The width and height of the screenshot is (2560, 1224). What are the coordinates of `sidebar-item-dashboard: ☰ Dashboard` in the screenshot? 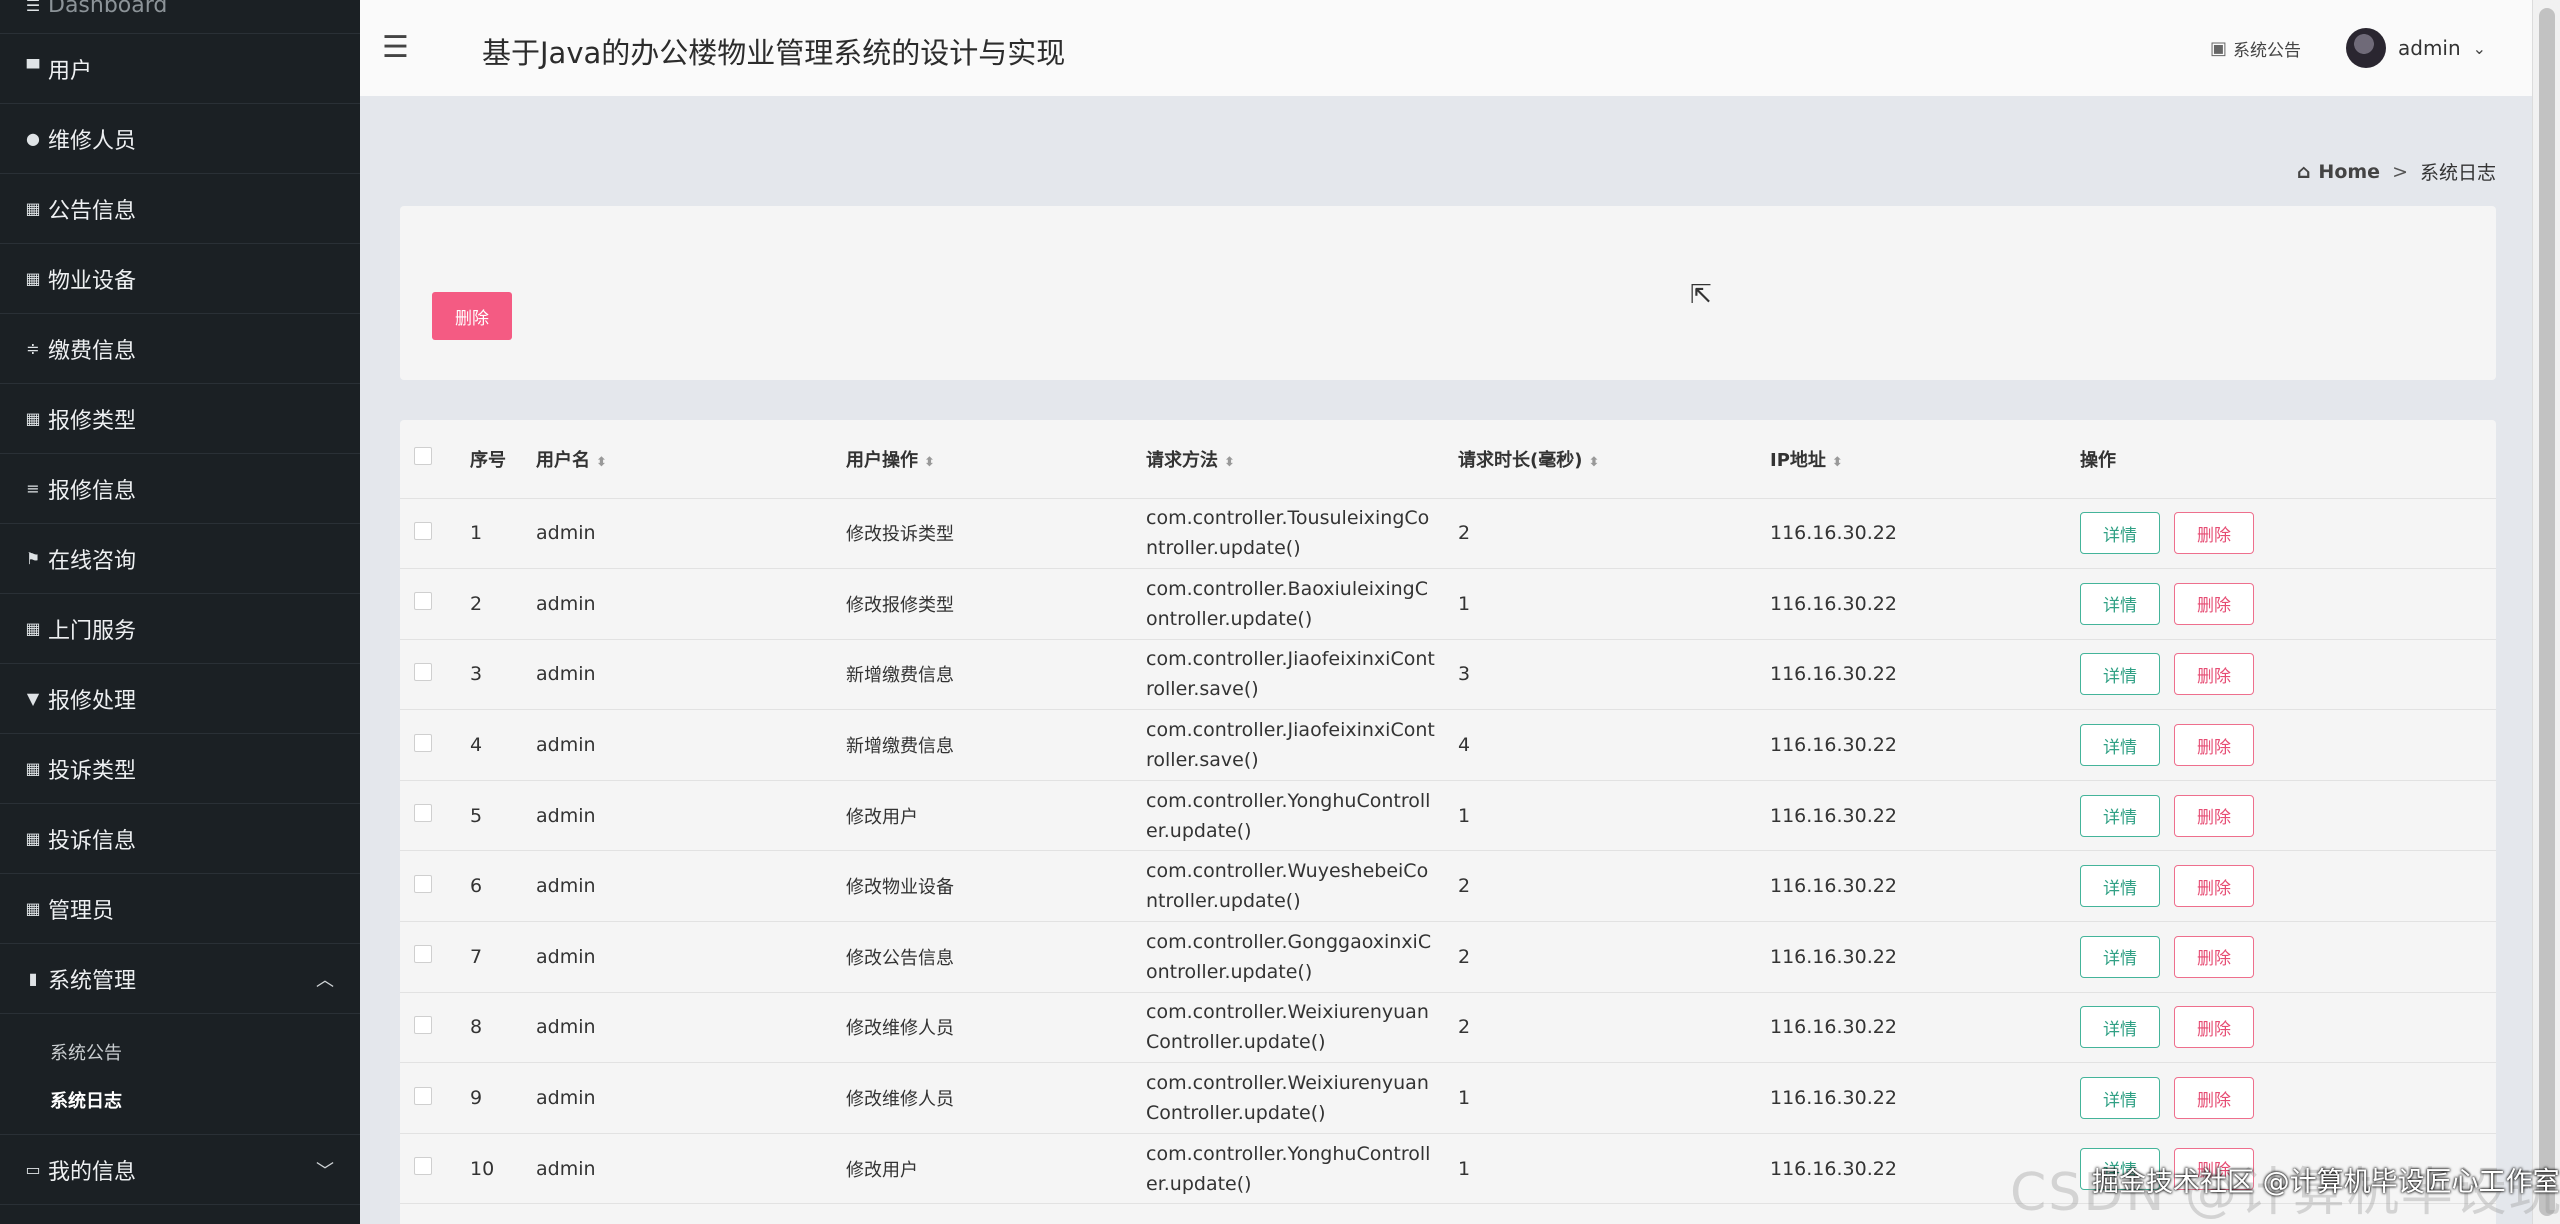 It's located at (180, 17).